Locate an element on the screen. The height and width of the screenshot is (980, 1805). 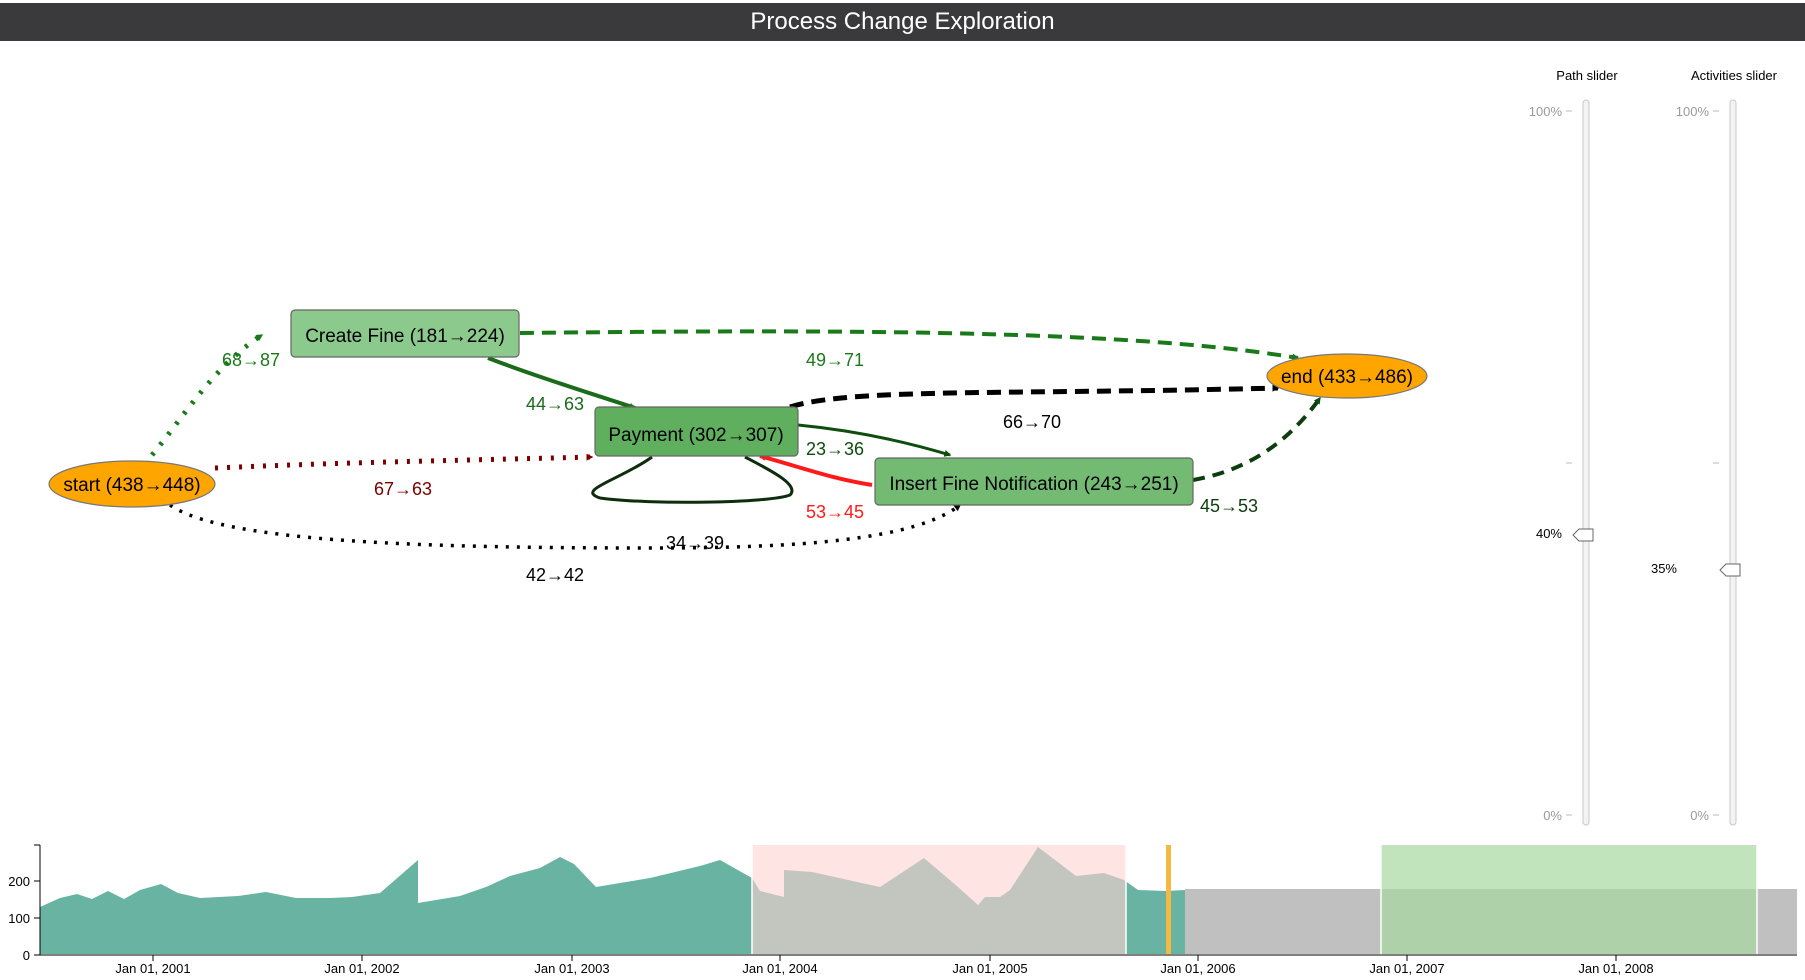
path-slider-track is located at coordinates (1586, 462).